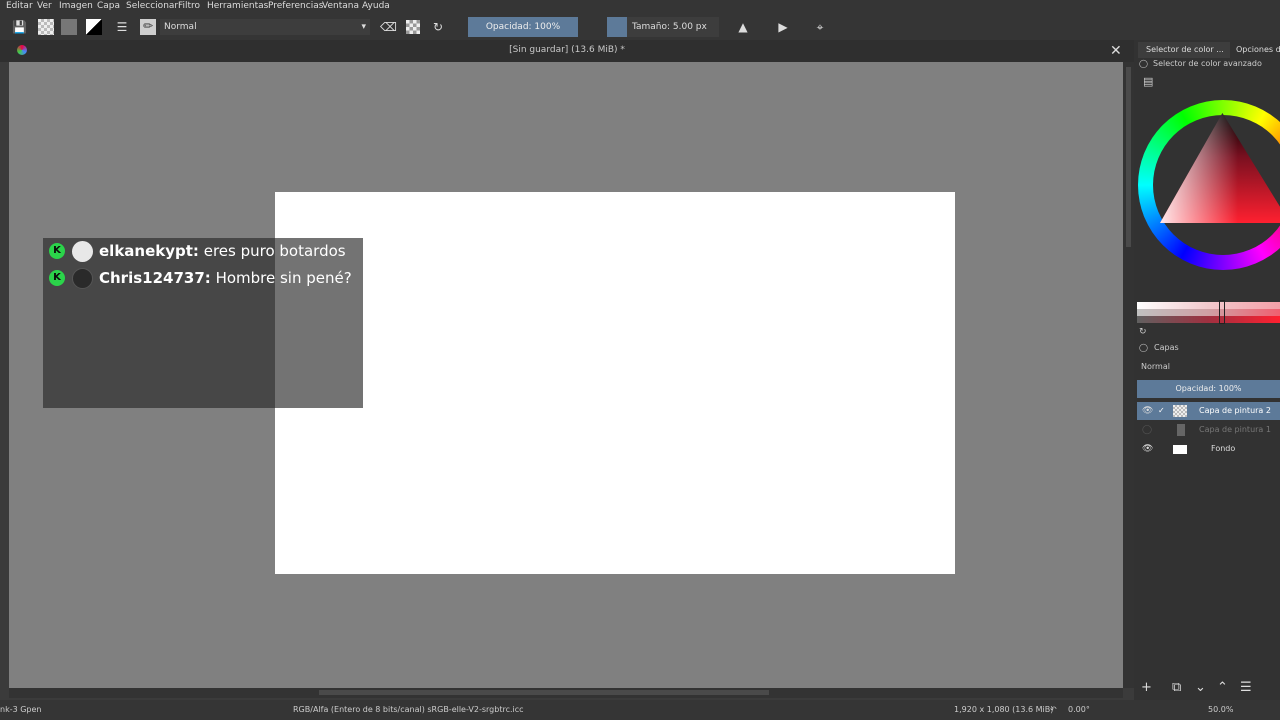 This screenshot has height=720, width=1280. Describe the element at coordinates (388, 27) in the screenshot. I see `eraser-icon: ⌫` at that location.